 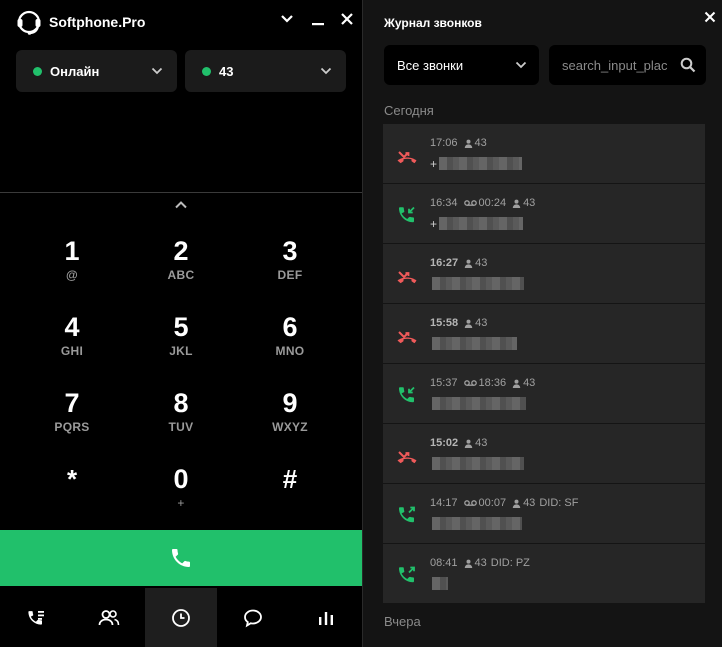 I want to click on call-time: 17:06, so click(x=444, y=143).